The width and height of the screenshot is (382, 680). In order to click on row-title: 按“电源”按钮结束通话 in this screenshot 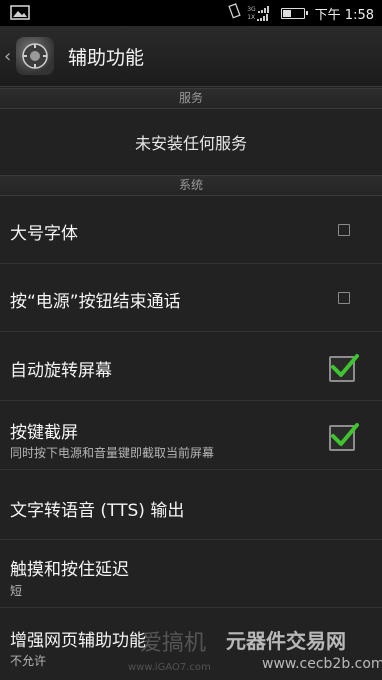, I will do `click(95, 302)`.